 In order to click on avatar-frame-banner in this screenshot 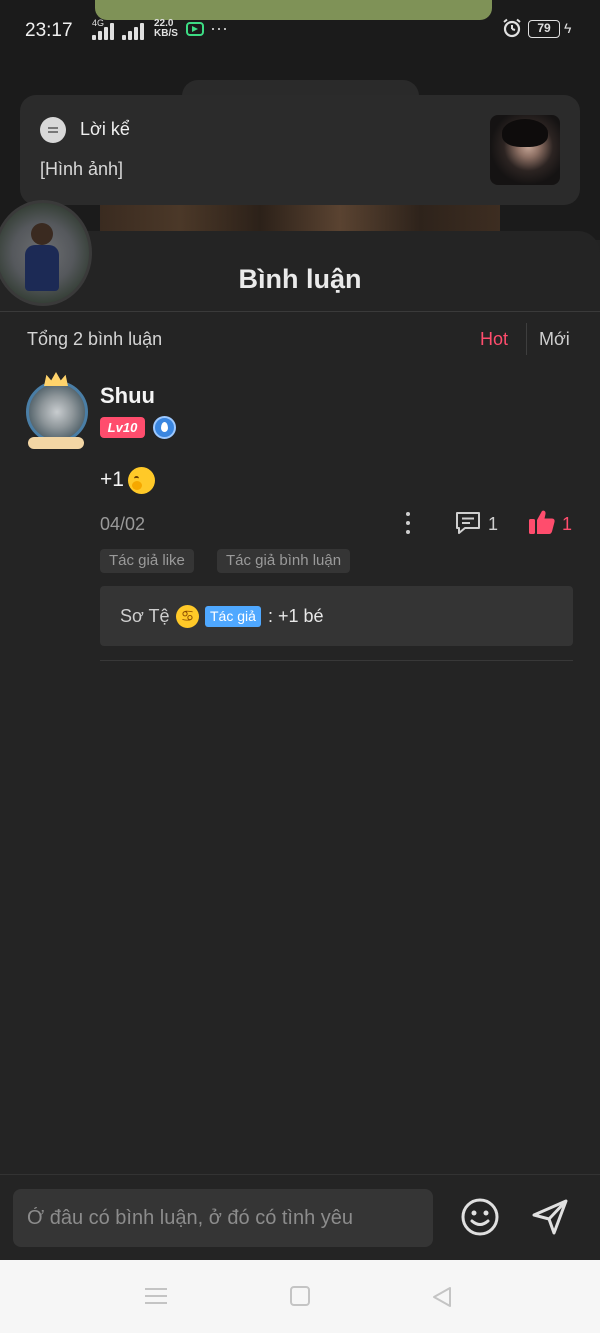, I will do `click(56, 443)`.